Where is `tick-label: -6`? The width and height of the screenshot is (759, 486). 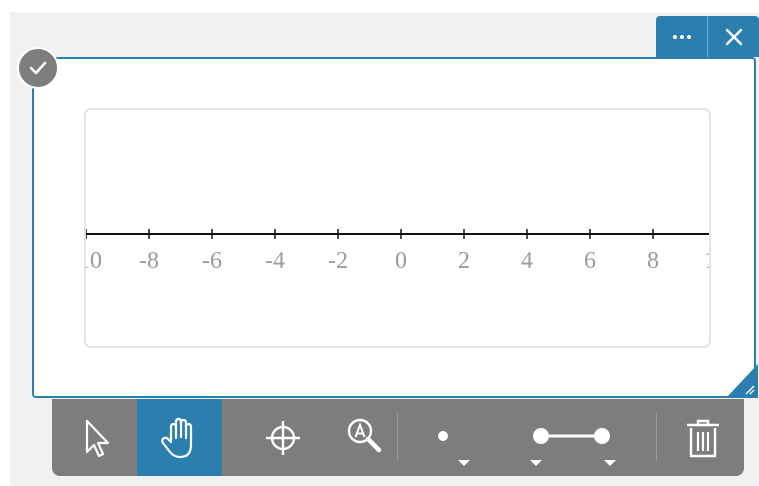 tick-label: -6 is located at coordinates (212, 261).